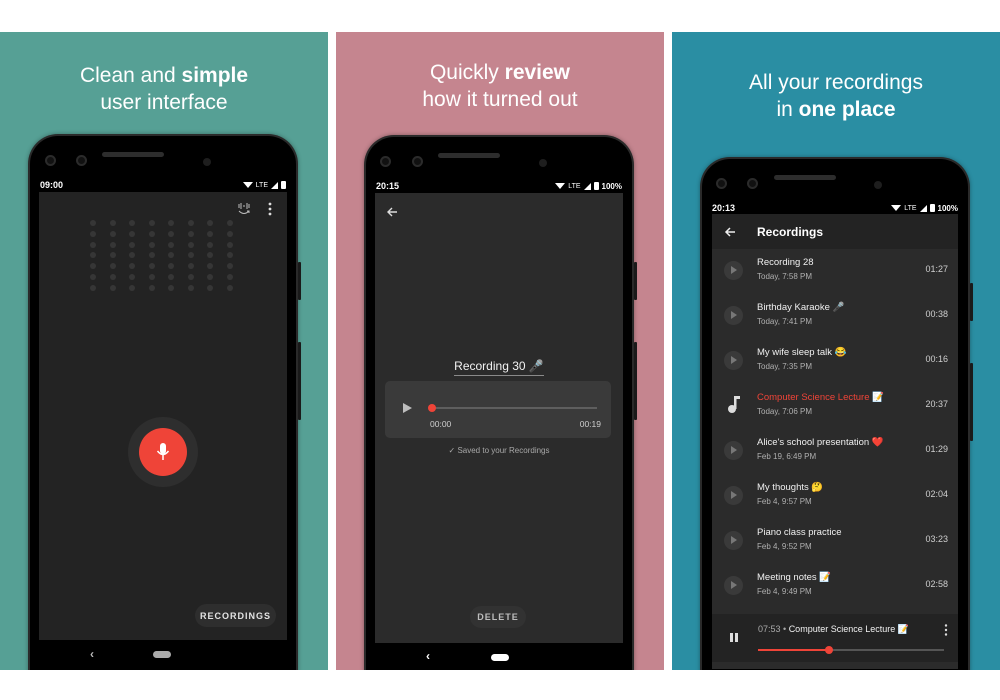 The height and width of the screenshot is (700, 1000). Describe the element at coordinates (936, 449) in the screenshot. I see `recording-duration: 01:29` at that location.